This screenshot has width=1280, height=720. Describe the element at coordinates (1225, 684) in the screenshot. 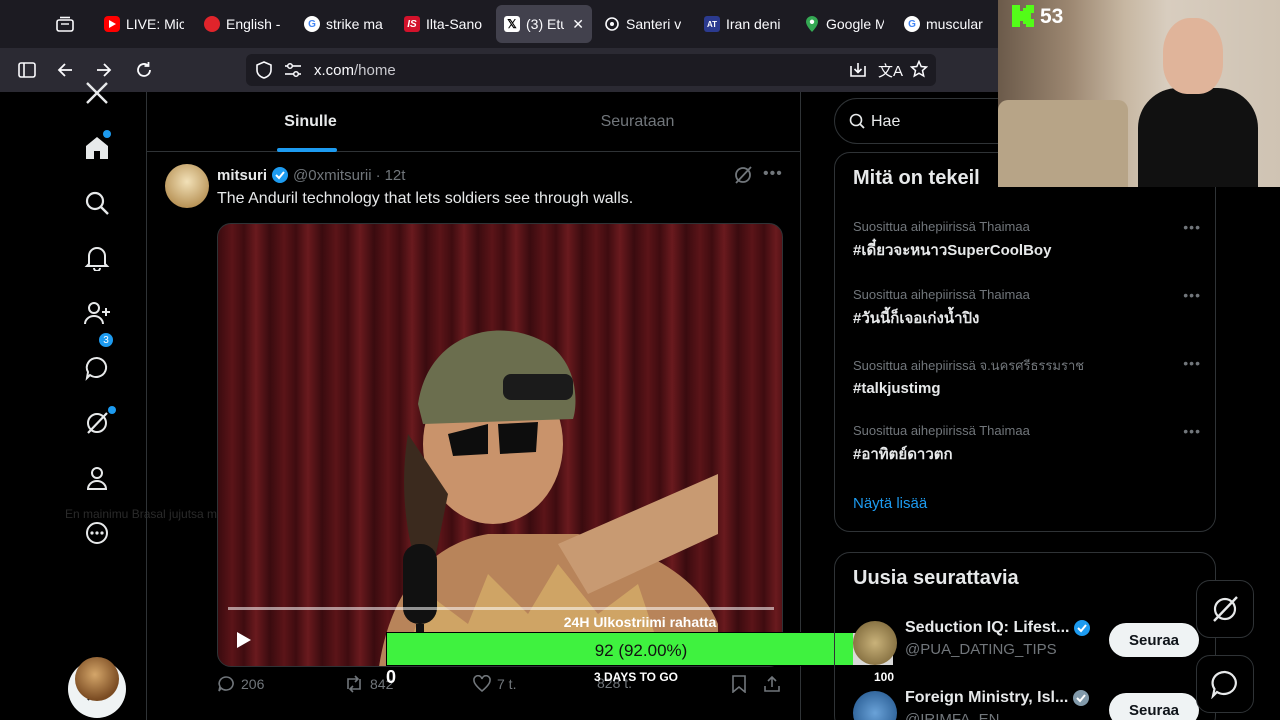

I see `messages-fab-button` at that location.